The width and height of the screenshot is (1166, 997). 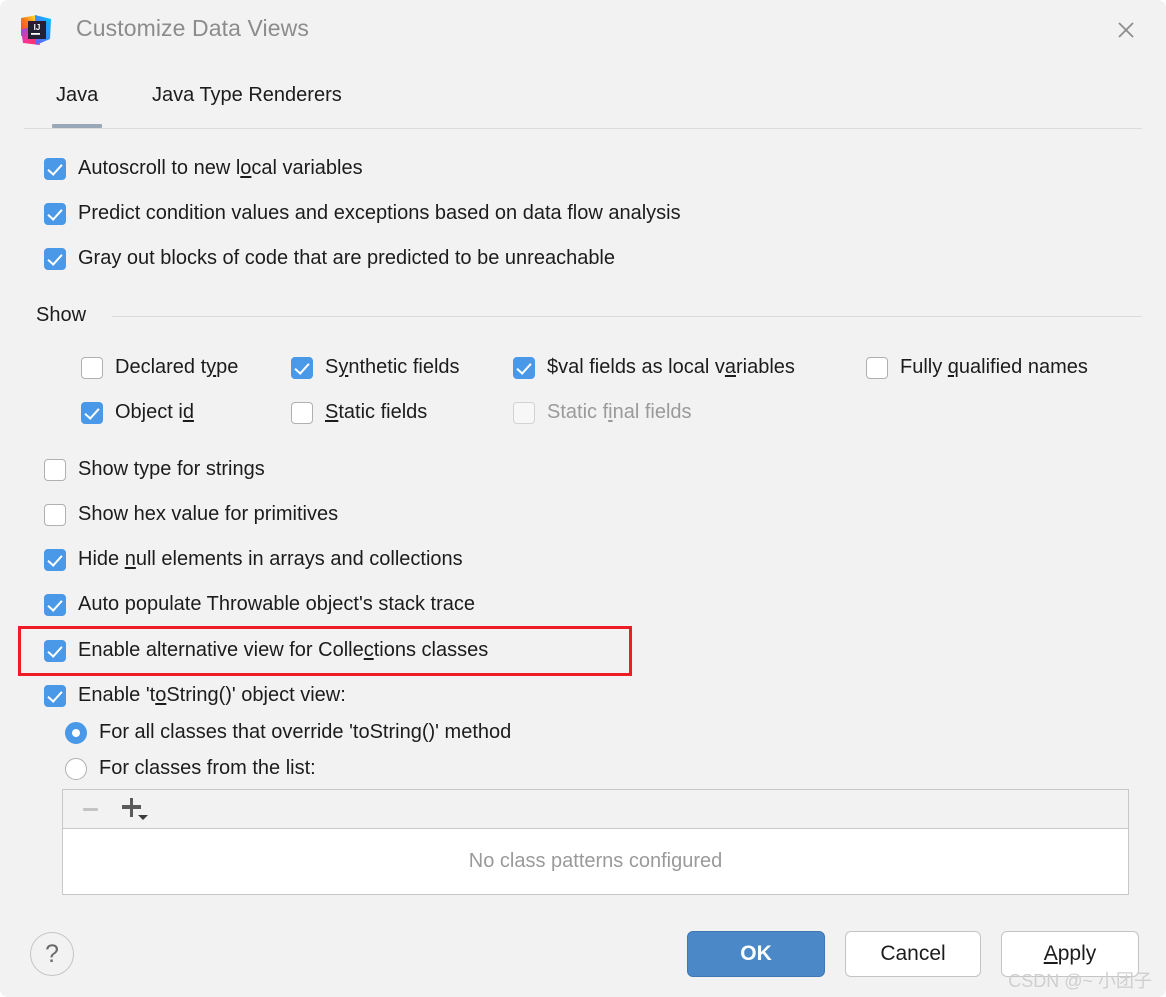 What do you see at coordinates (55, 695) in the screenshot?
I see `enable-tostring-view-checkbox` at bounding box center [55, 695].